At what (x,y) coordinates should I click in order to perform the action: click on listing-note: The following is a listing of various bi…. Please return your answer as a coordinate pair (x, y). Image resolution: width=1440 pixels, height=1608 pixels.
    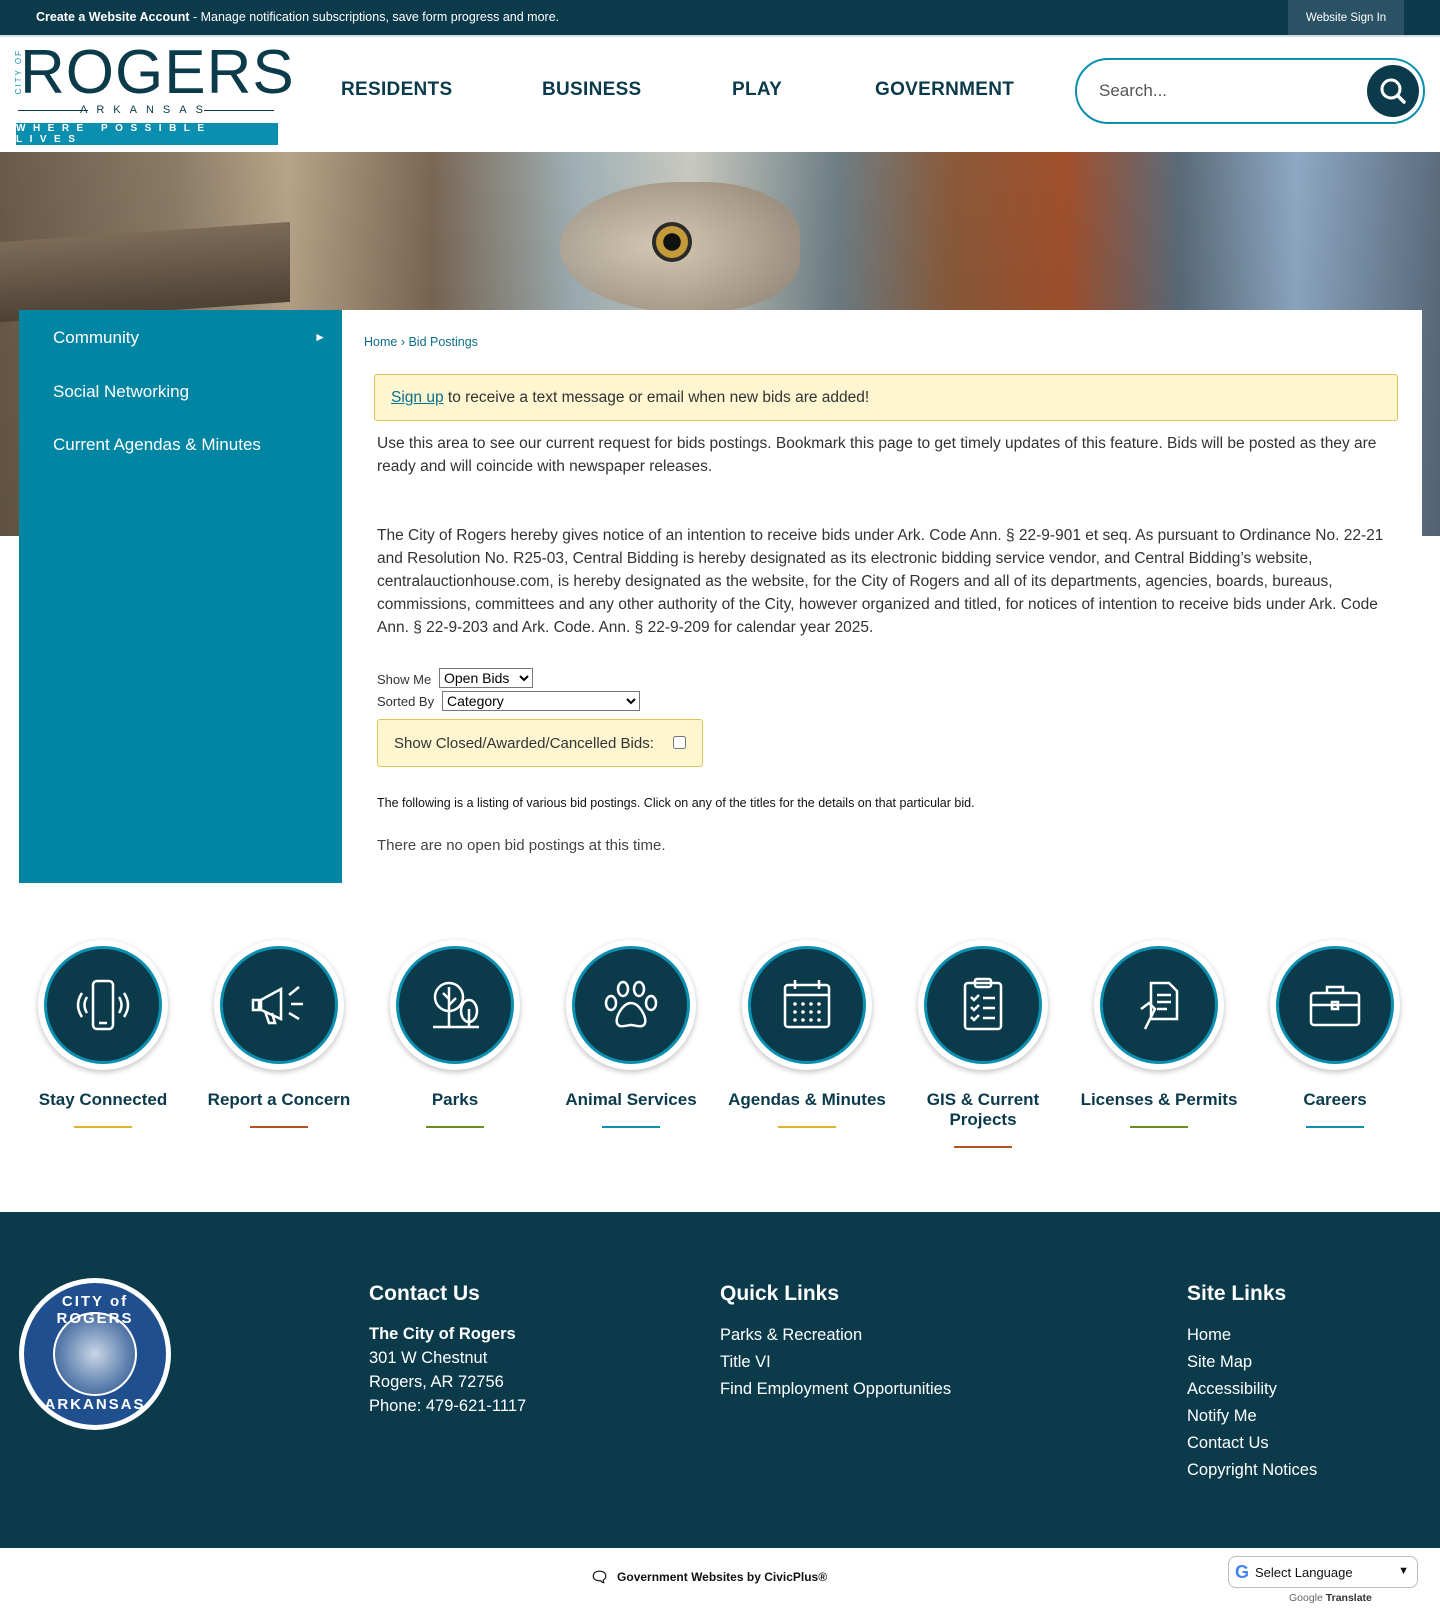
    Looking at the image, I should click on (676, 803).